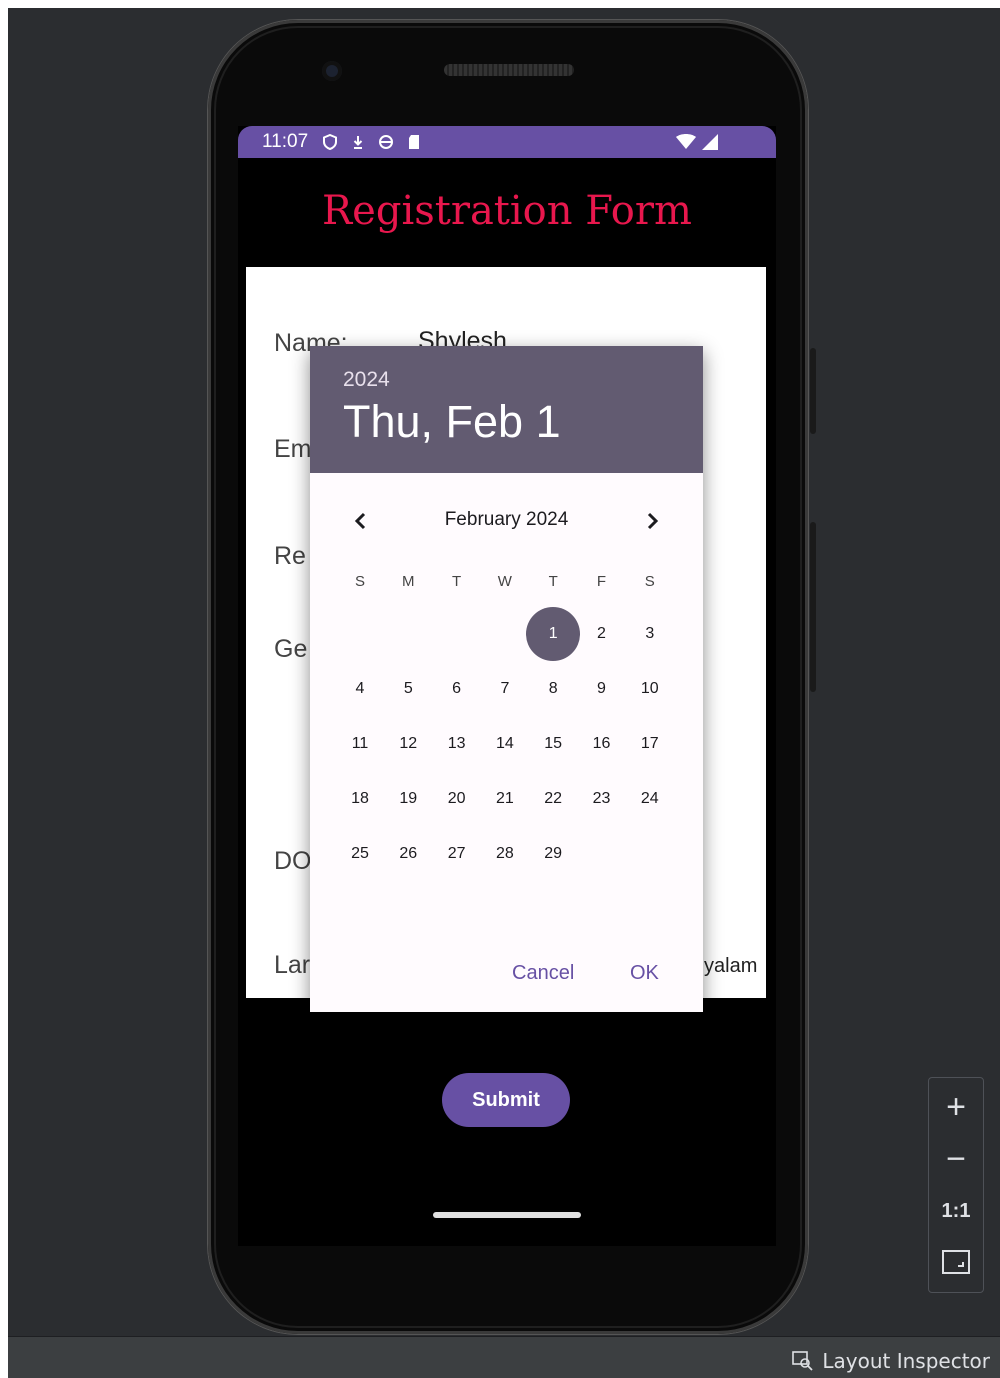  What do you see at coordinates (543, 973) in the screenshot?
I see `cancel-button: Cancel` at bounding box center [543, 973].